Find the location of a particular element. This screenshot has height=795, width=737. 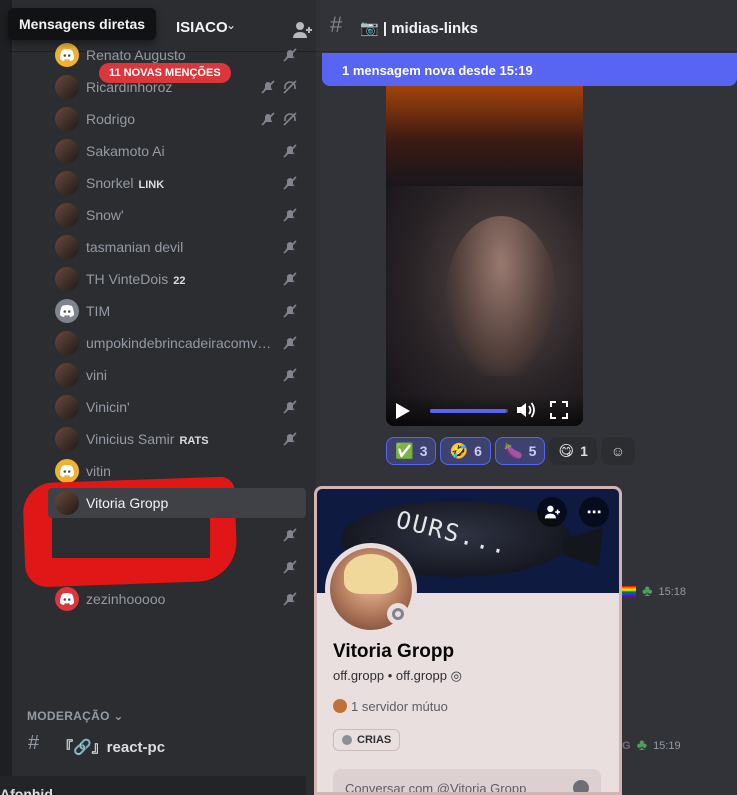

clan-tag: CRIAS is located at coordinates (367, 740).